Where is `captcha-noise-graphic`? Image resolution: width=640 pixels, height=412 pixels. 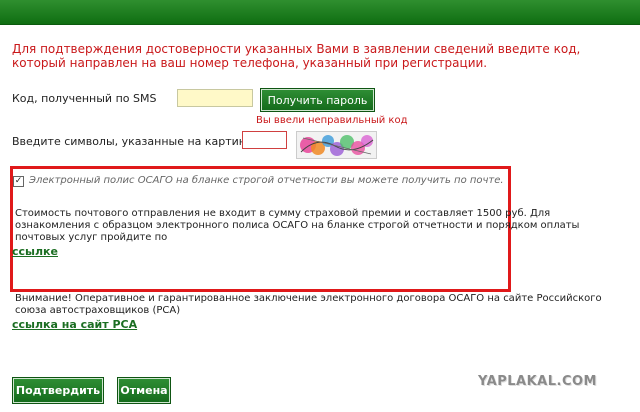
captcha-noise-graphic is located at coordinates (337, 145).